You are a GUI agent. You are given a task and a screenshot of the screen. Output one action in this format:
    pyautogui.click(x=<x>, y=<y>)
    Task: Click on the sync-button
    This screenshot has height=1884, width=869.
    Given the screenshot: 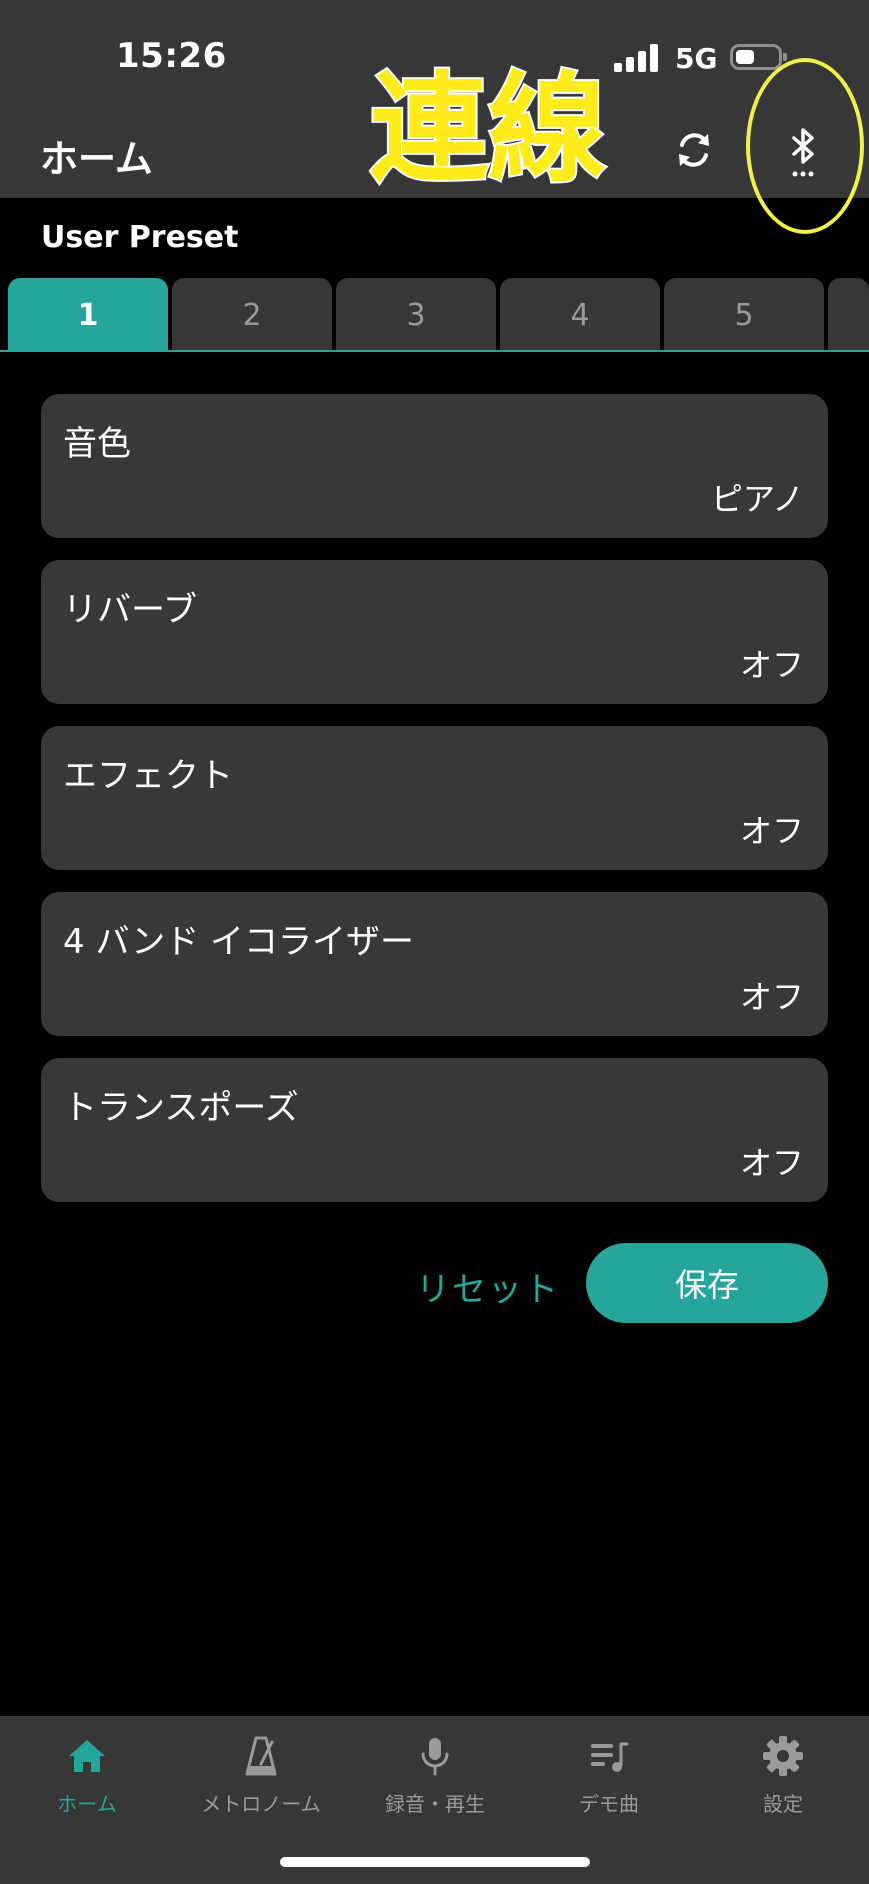 What is the action you would take?
    pyautogui.click(x=694, y=150)
    